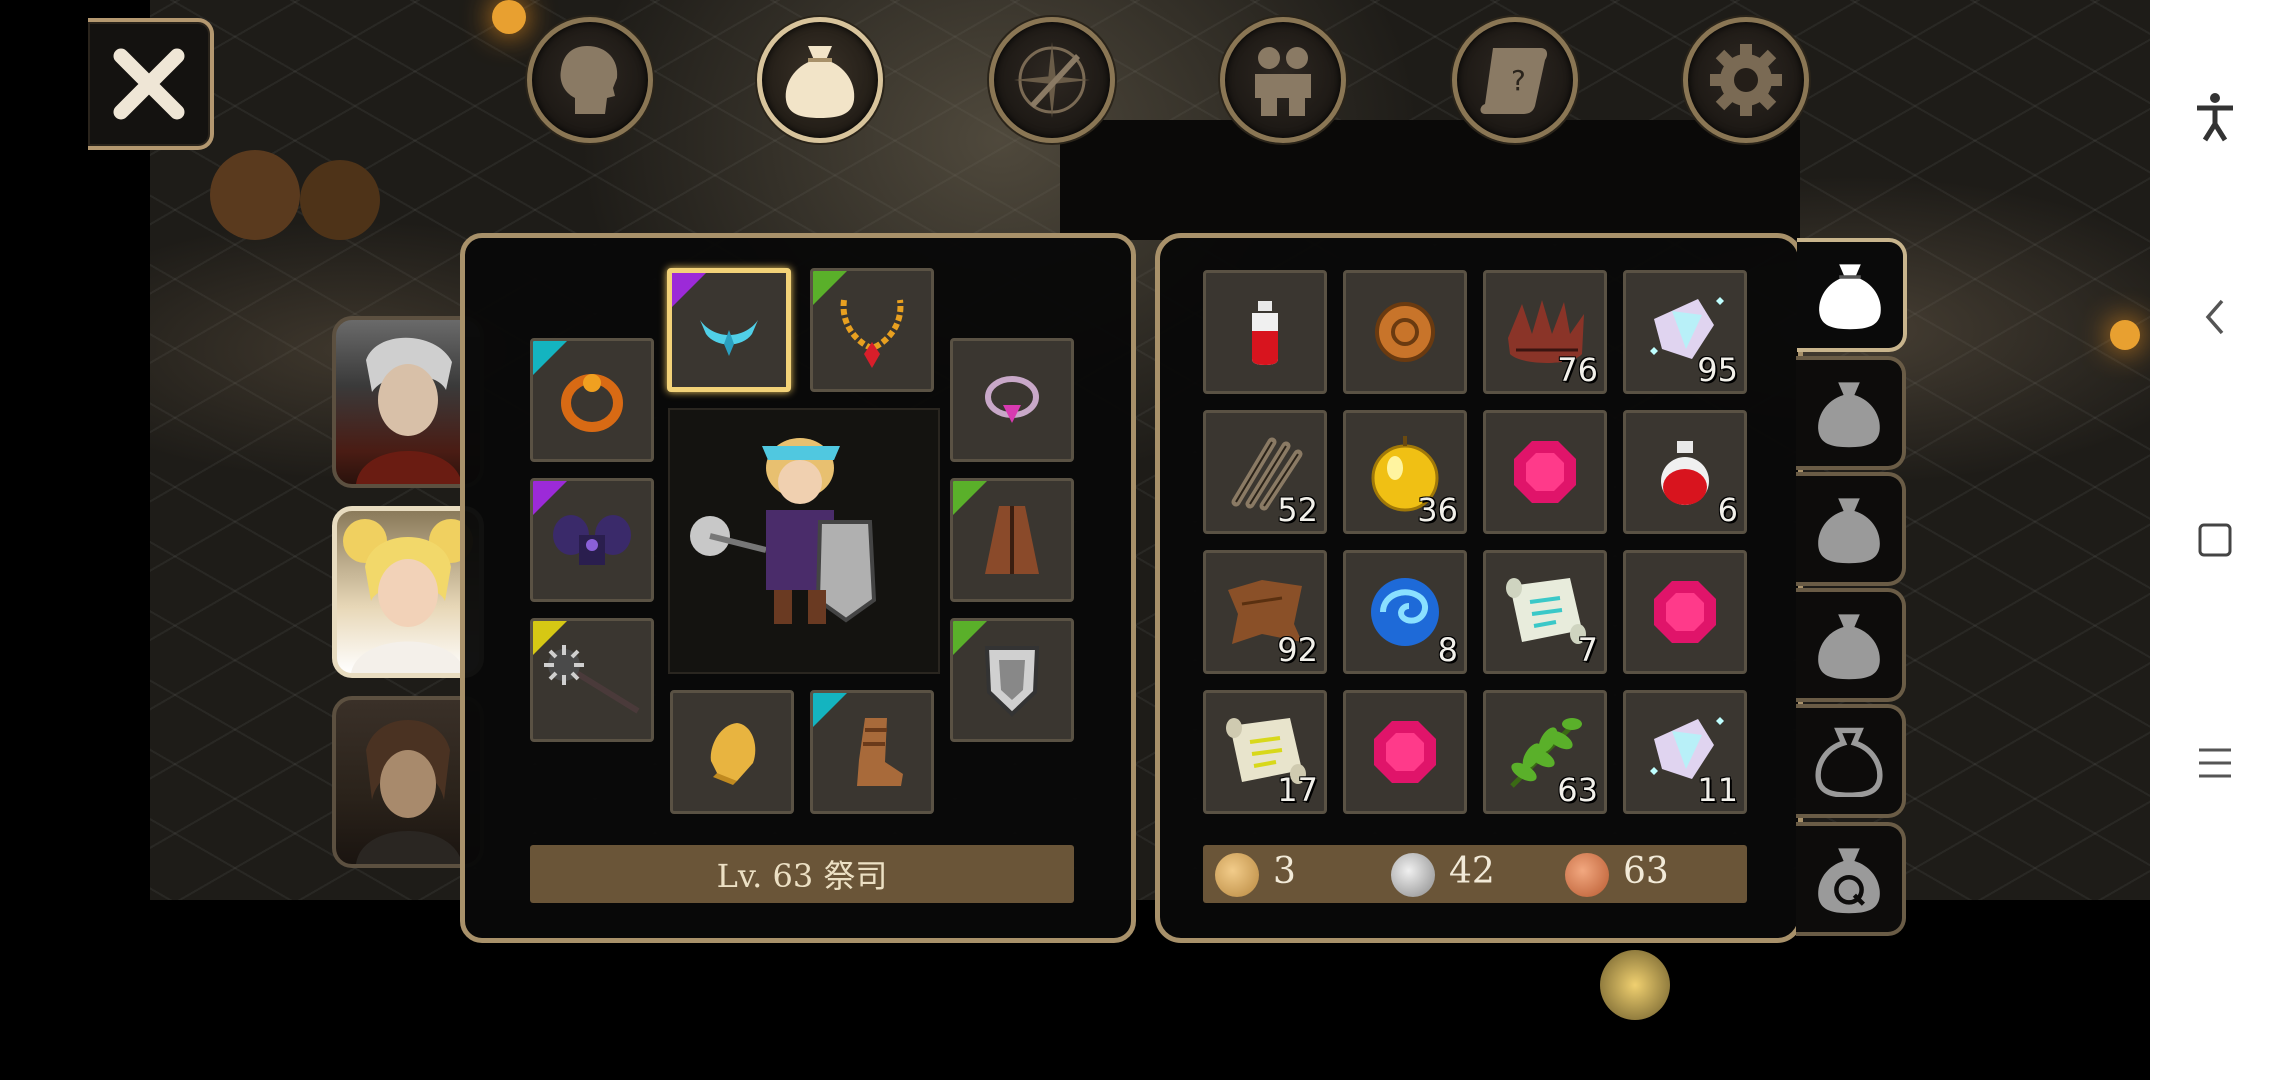 Image resolution: width=2280 pixels, height=1080 pixels. I want to click on character-preview, so click(804, 541).